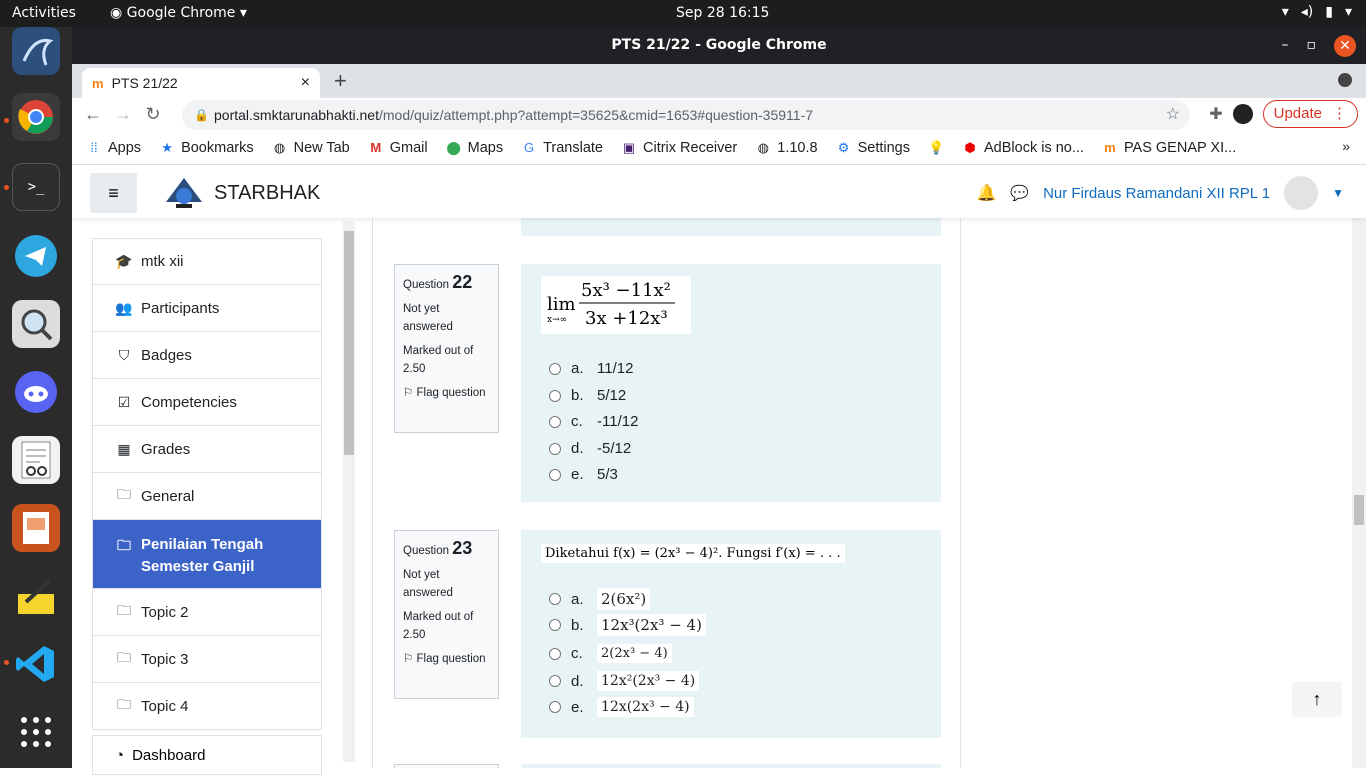  What do you see at coordinates (1215, 114) in the screenshot?
I see `extensions-icon: ✚` at bounding box center [1215, 114].